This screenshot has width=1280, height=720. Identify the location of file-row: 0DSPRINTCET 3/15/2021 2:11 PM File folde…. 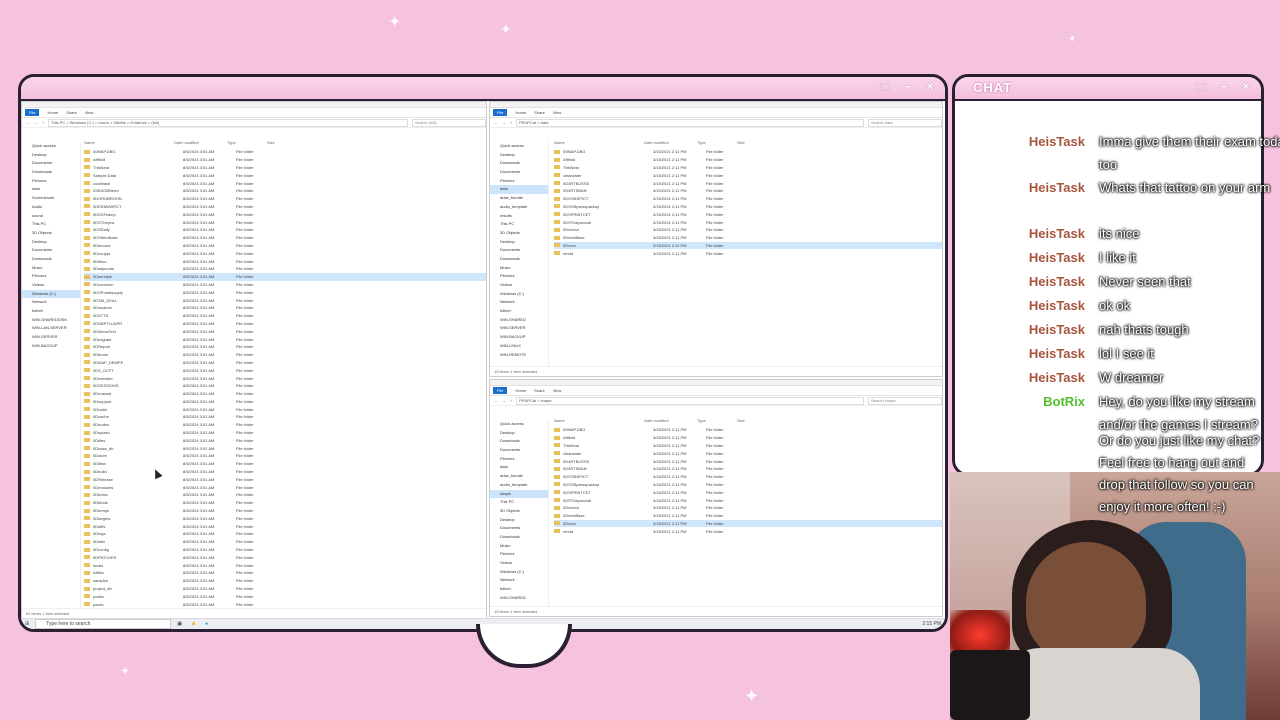
(748, 214).